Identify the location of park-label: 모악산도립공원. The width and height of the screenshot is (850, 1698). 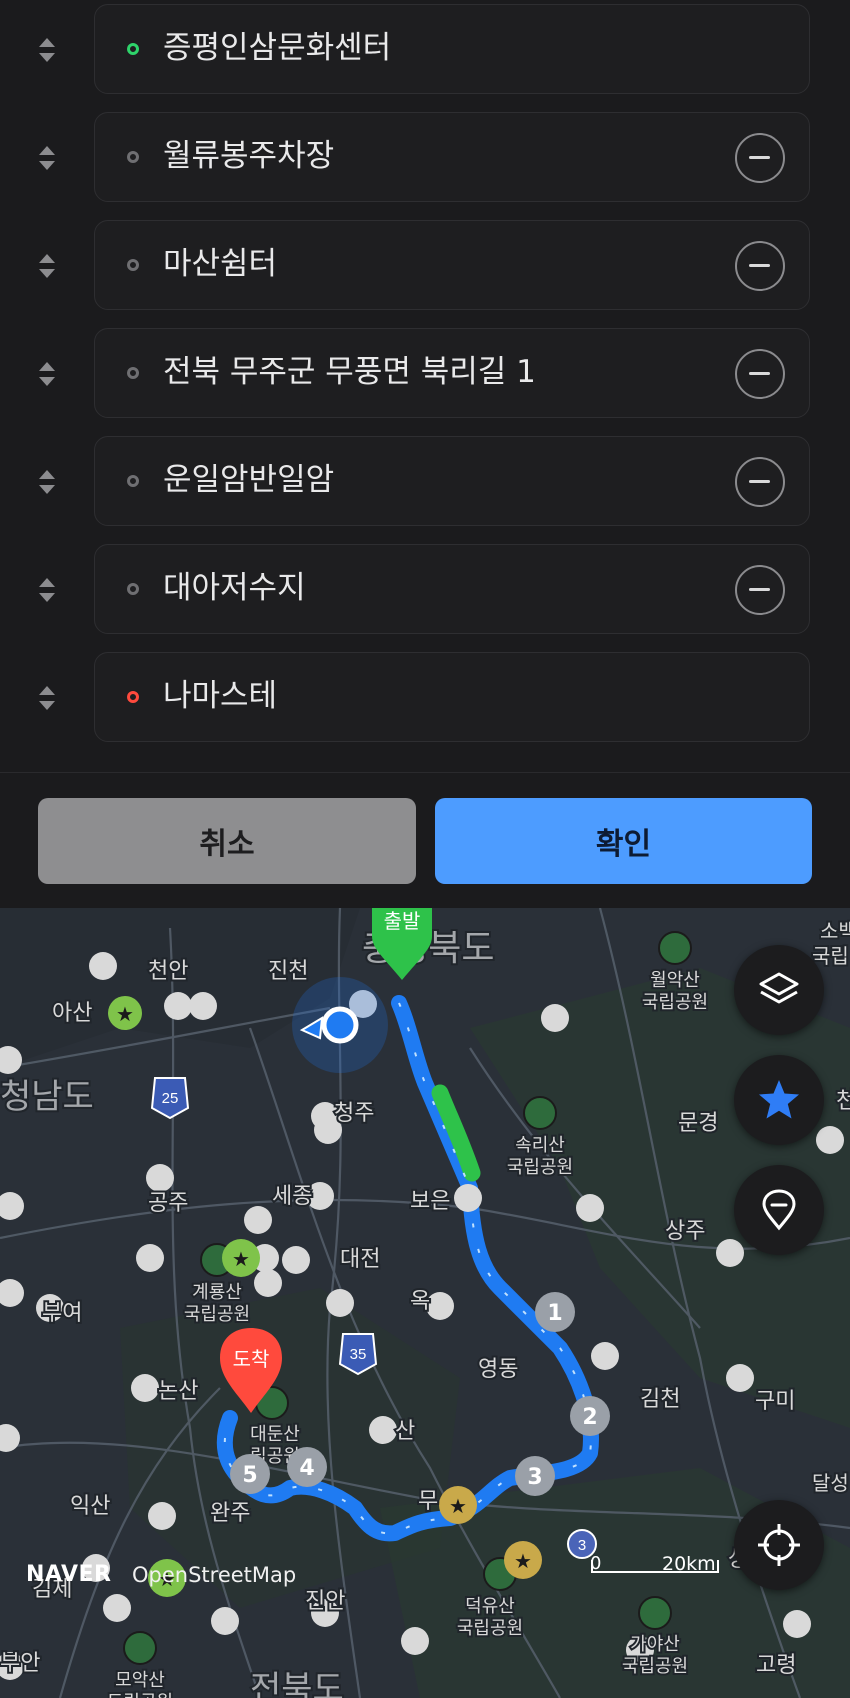
(140, 1684).